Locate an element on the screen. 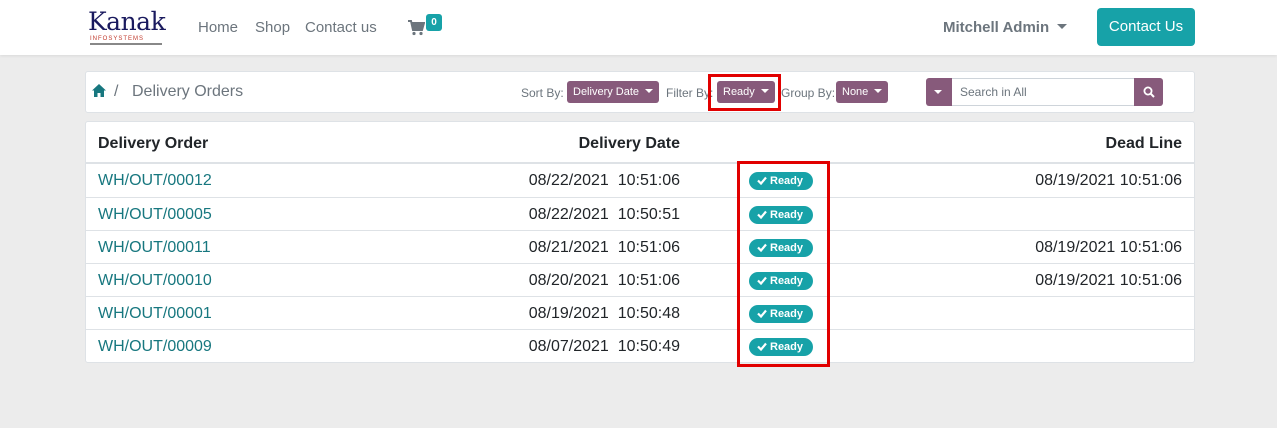 The width and height of the screenshot is (1277, 428). search-button is located at coordinates (1148, 92).